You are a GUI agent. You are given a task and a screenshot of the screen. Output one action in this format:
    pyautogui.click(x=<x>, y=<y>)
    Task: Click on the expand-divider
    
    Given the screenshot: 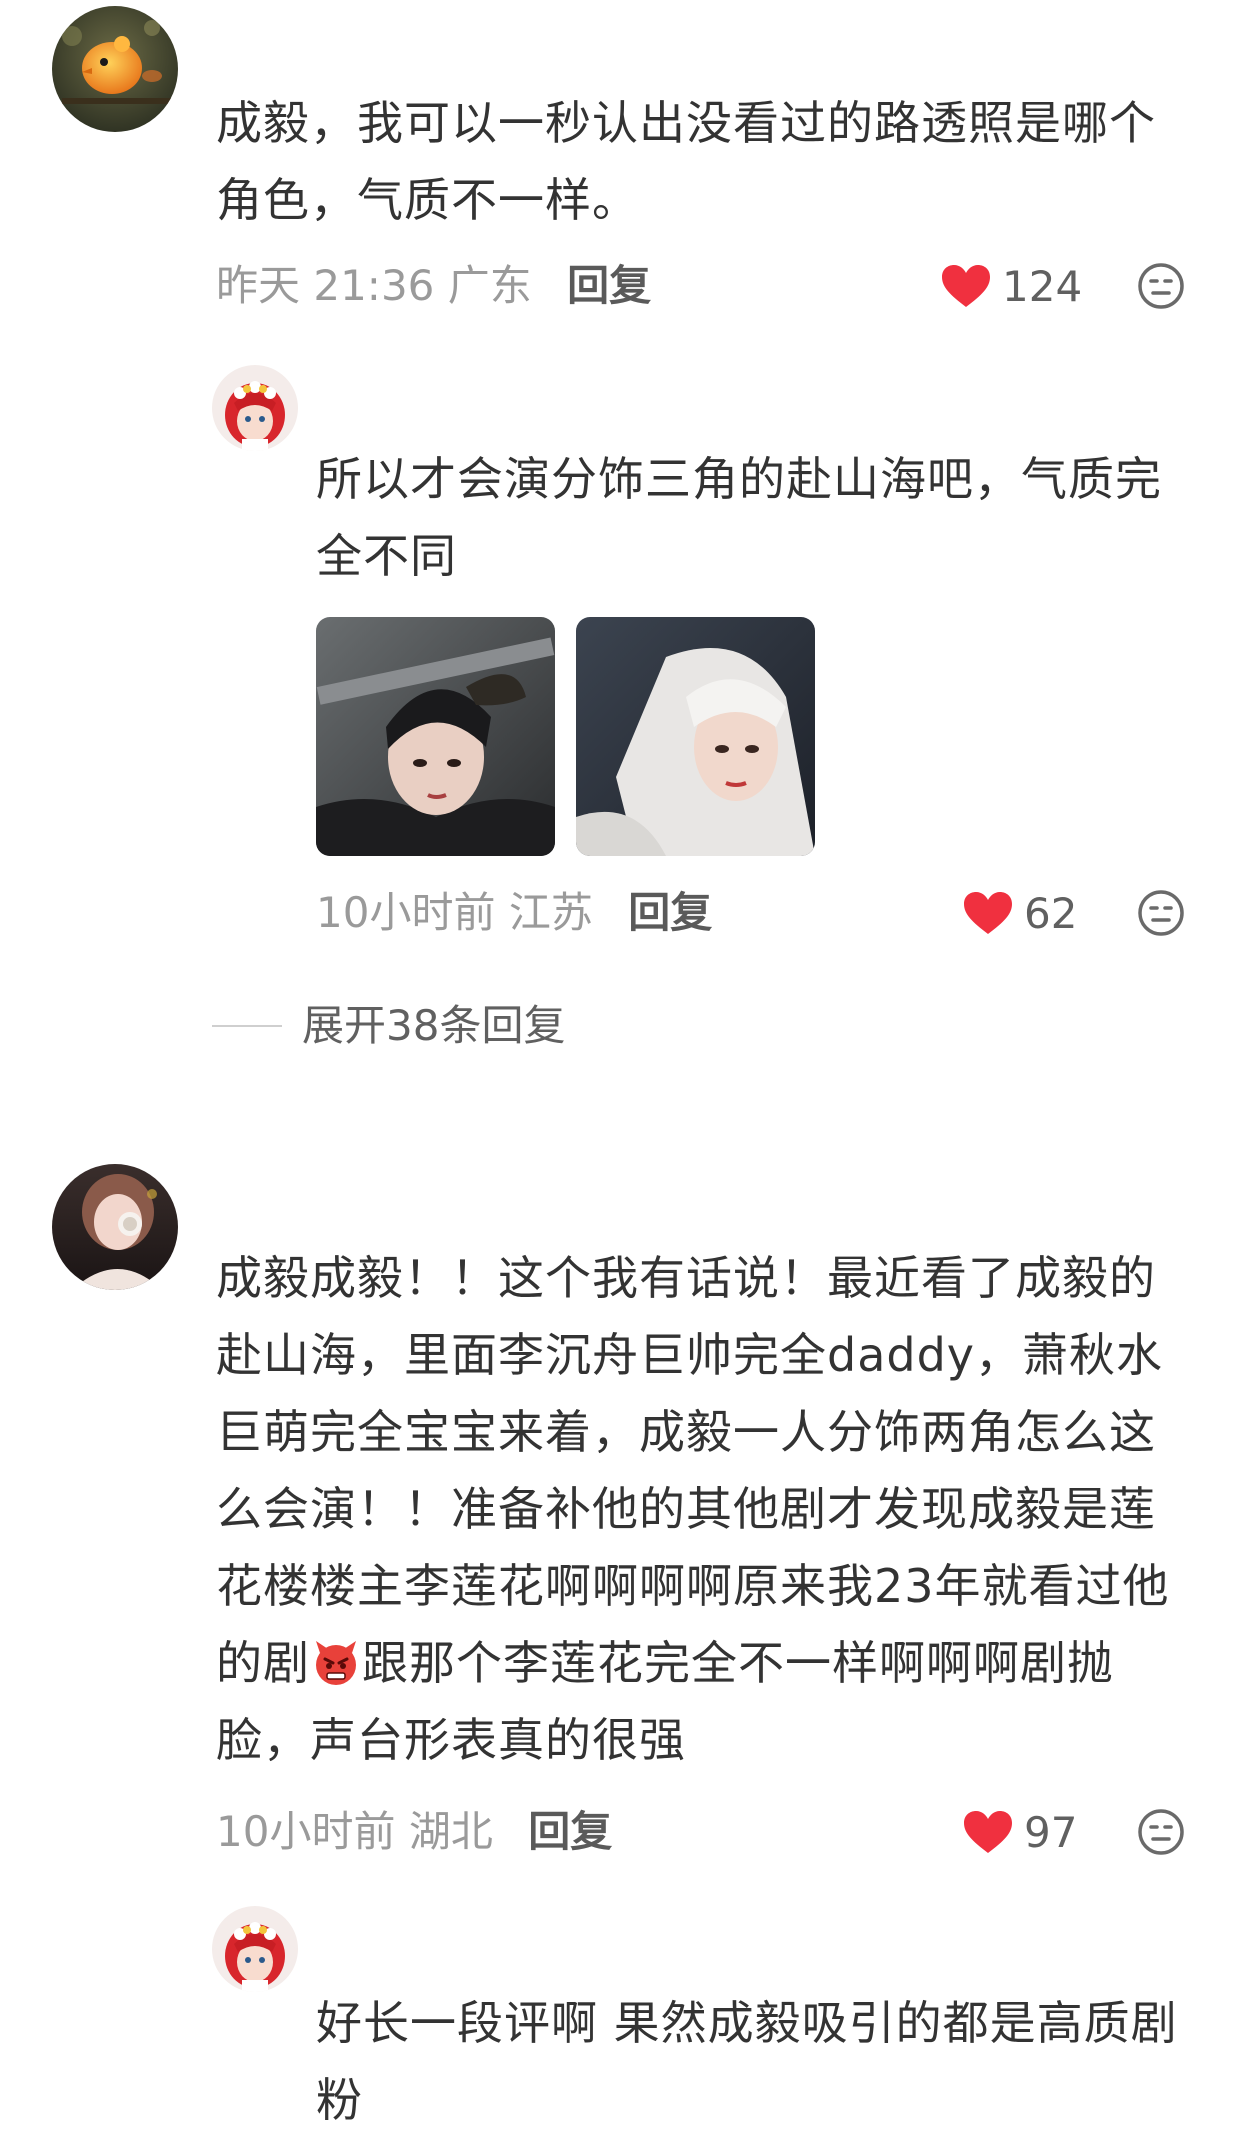 What is the action you would take?
    pyautogui.click(x=247, y=1026)
    